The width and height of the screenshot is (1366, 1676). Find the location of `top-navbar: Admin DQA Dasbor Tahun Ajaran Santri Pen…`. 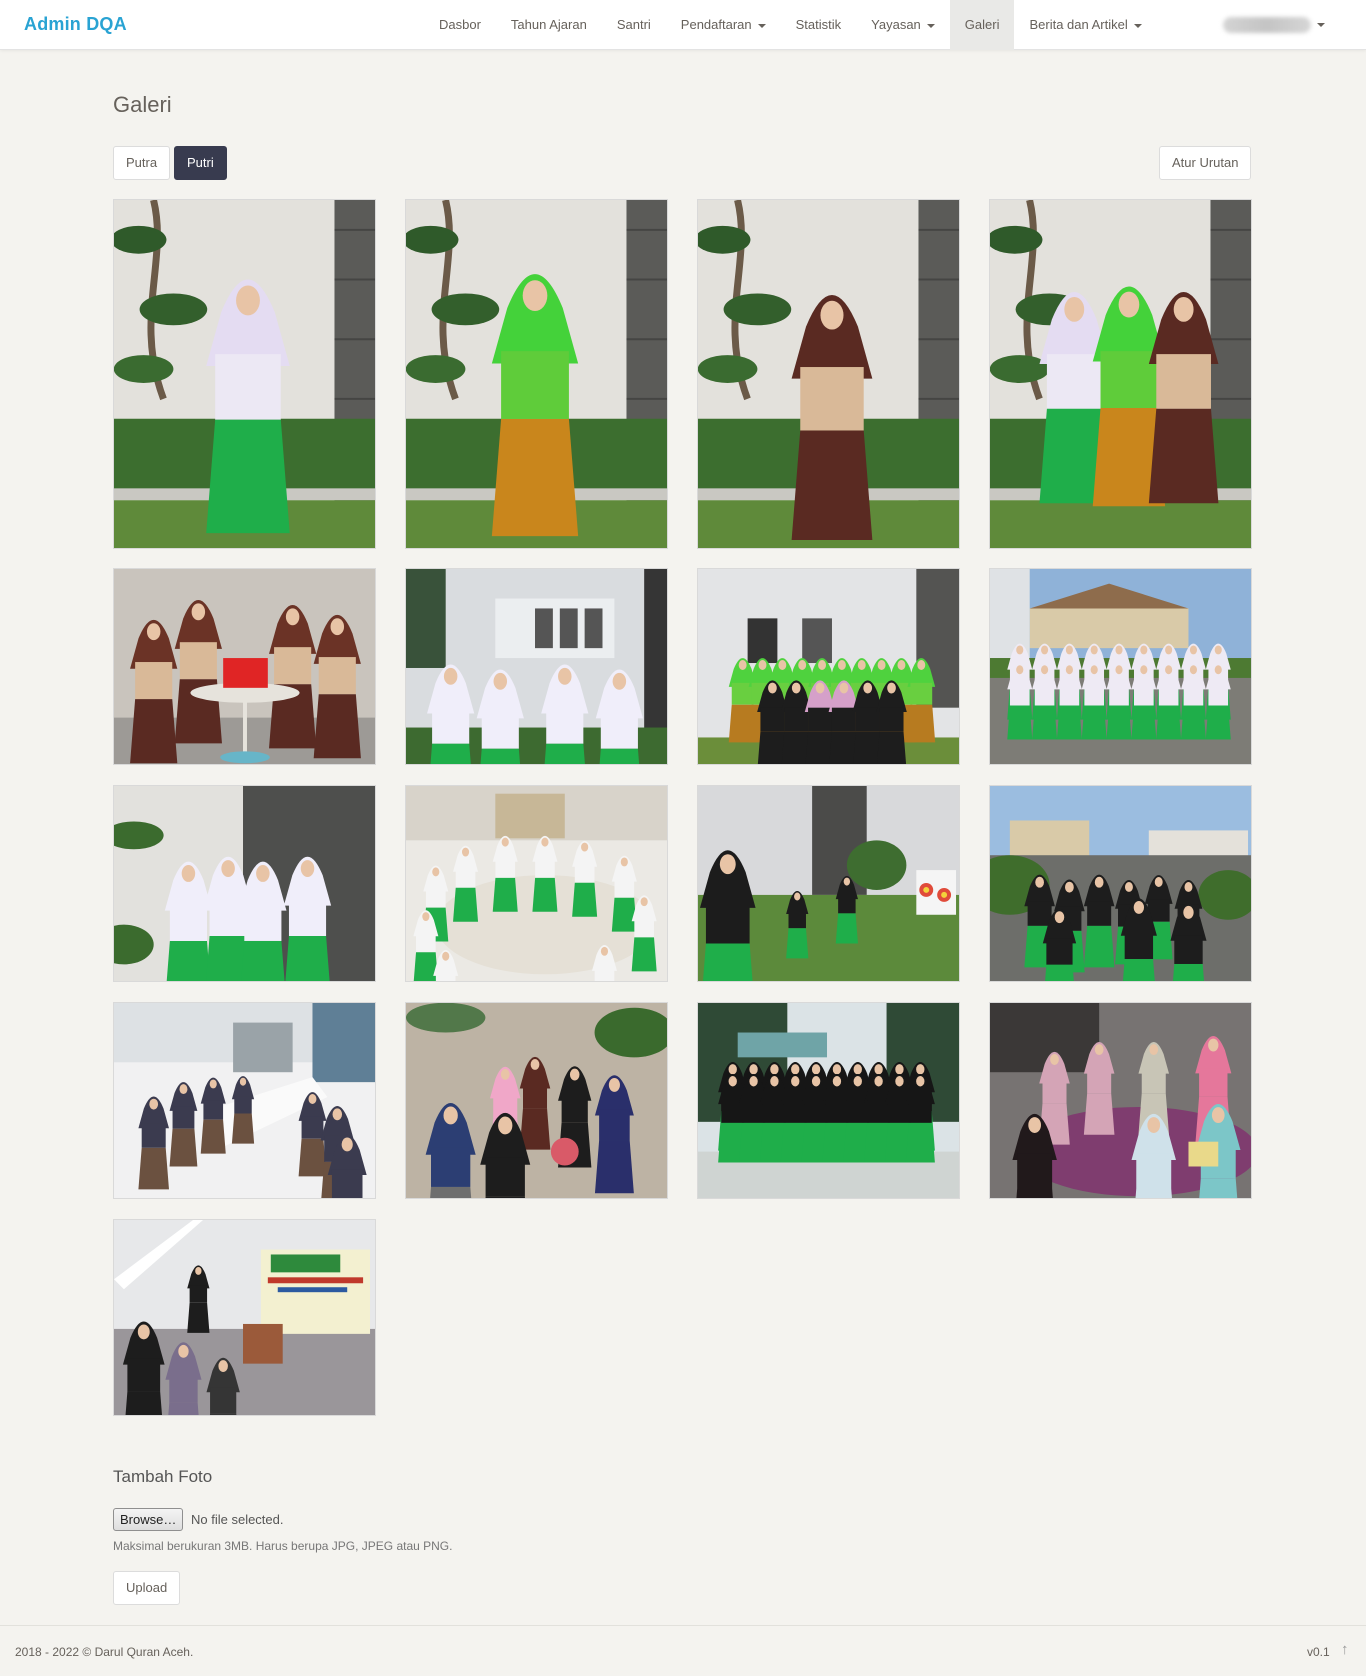

top-navbar: Admin DQA Dasbor Tahun Ajaran Santri Pen… is located at coordinates (683, 25).